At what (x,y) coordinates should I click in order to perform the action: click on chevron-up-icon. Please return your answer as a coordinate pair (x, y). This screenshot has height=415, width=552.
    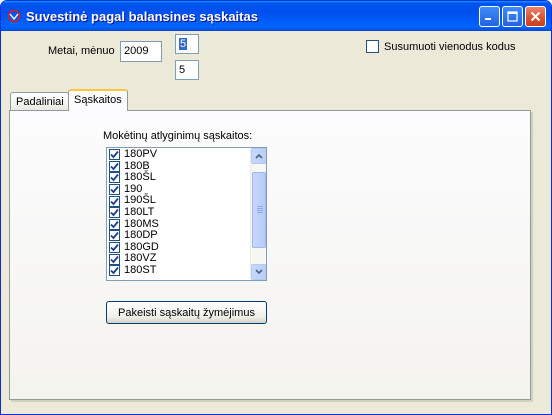
    Looking at the image, I should click on (259, 156).